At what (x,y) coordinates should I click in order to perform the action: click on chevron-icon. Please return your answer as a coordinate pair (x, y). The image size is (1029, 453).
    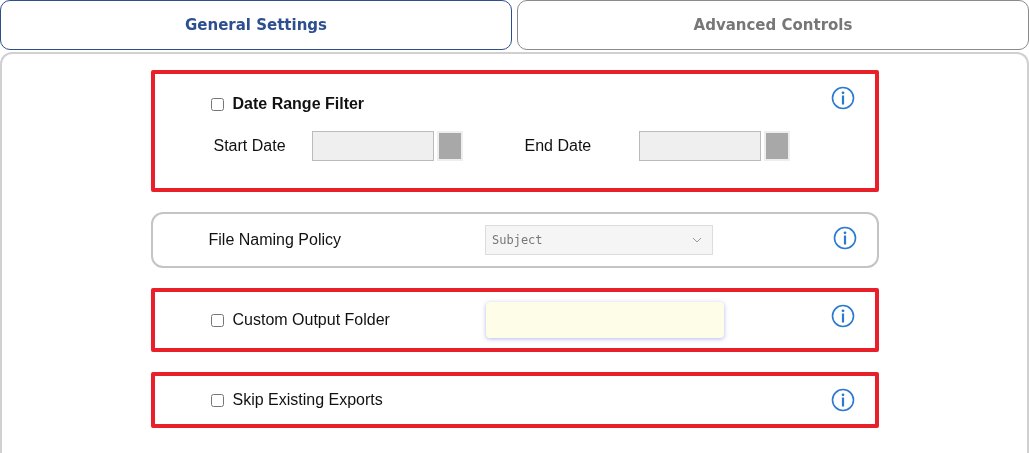
    Looking at the image, I should click on (697, 240).